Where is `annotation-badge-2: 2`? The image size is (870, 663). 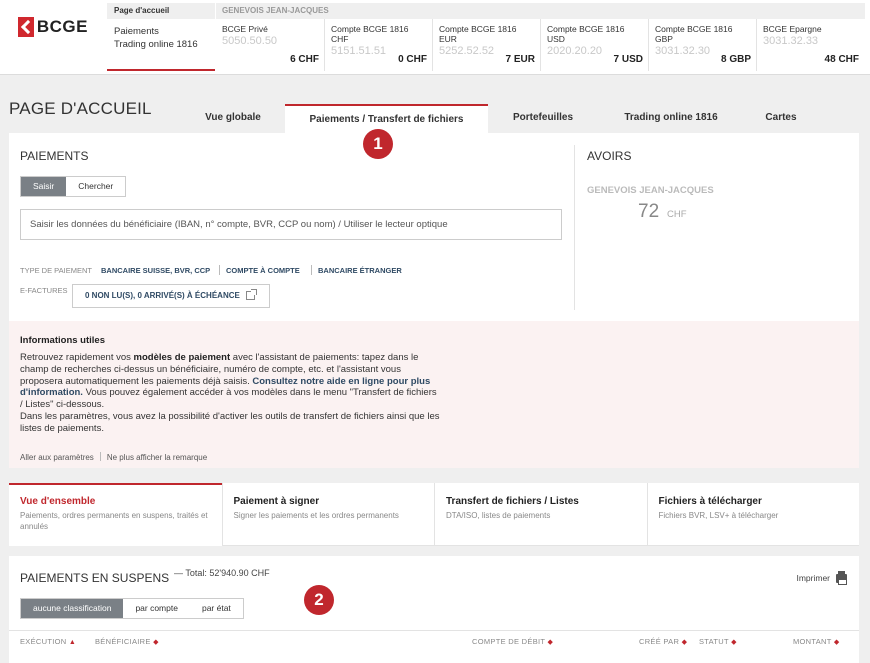
annotation-badge-2: 2 is located at coordinates (319, 600).